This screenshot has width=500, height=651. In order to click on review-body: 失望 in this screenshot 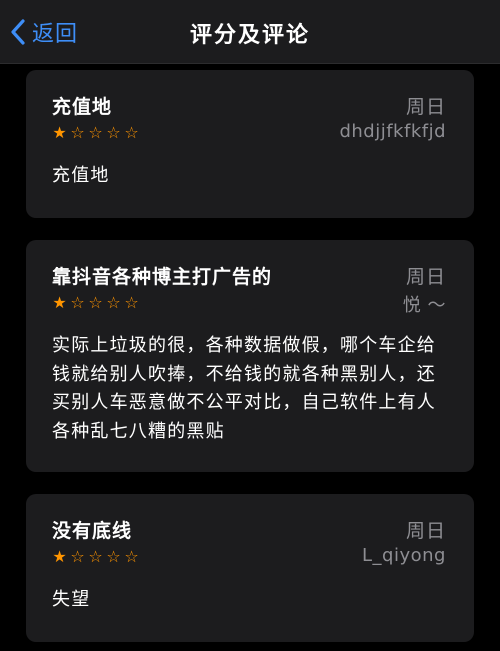, I will do `click(71, 599)`.